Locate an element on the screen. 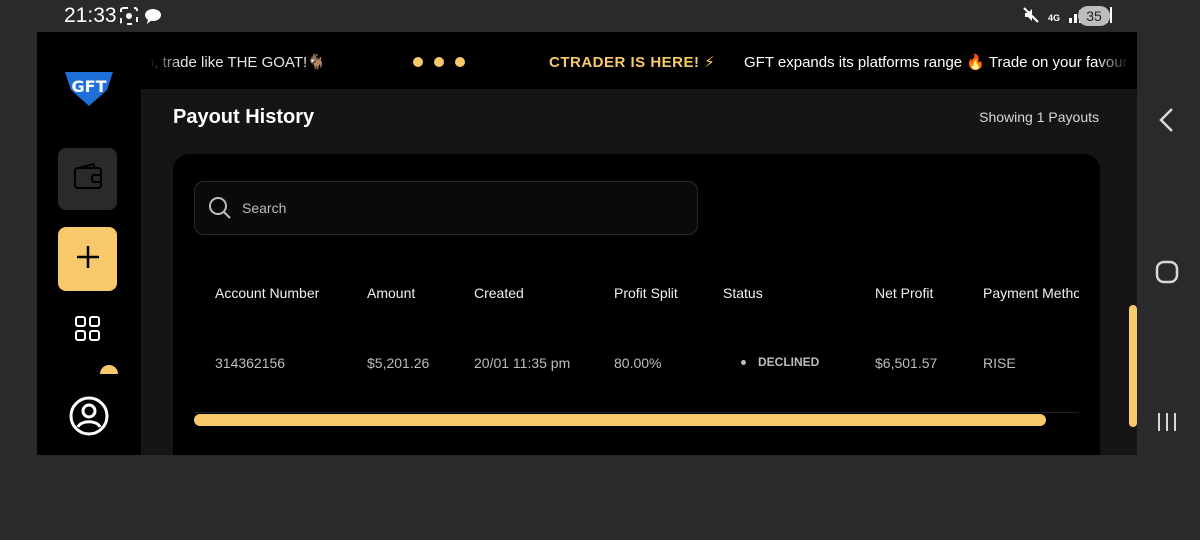 The width and height of the screenshot is (1200, 540). ticker-separator is located at coordinates (439, 62).